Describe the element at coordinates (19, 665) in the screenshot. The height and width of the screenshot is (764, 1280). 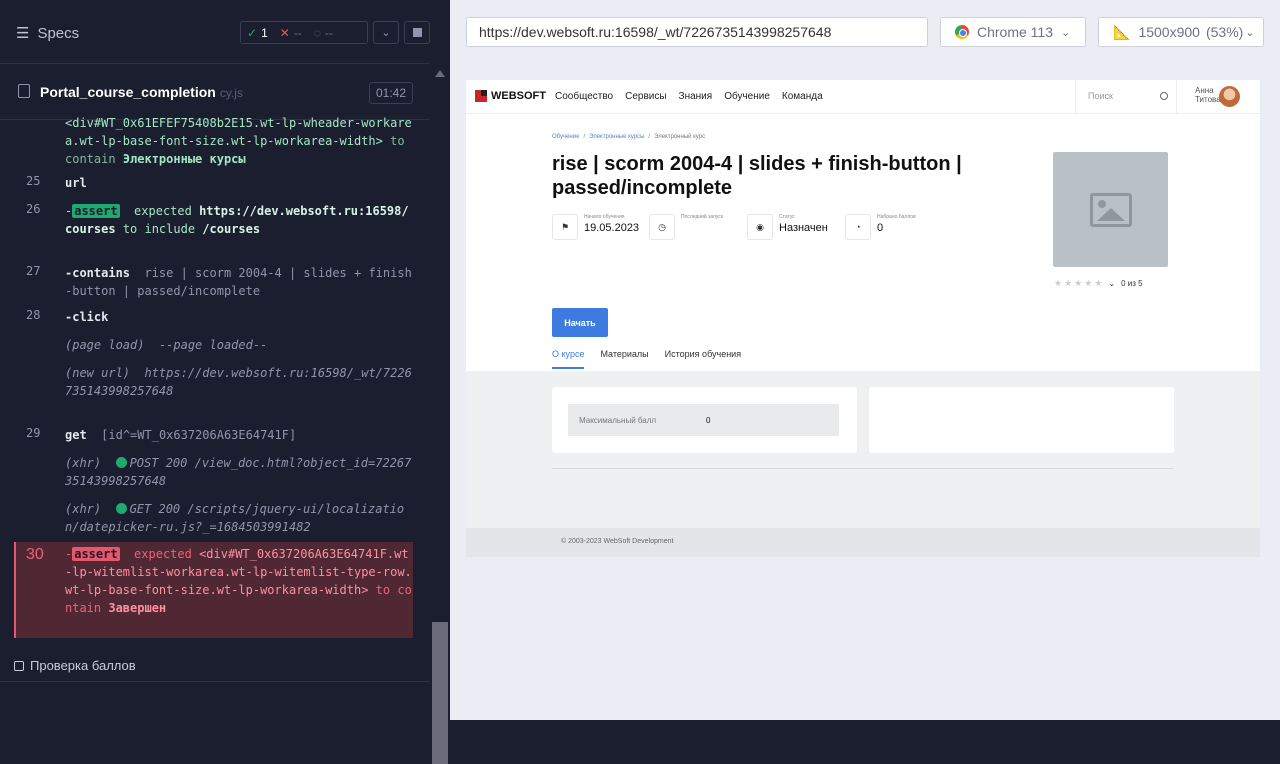
I see `checkbox-icon` at that location.